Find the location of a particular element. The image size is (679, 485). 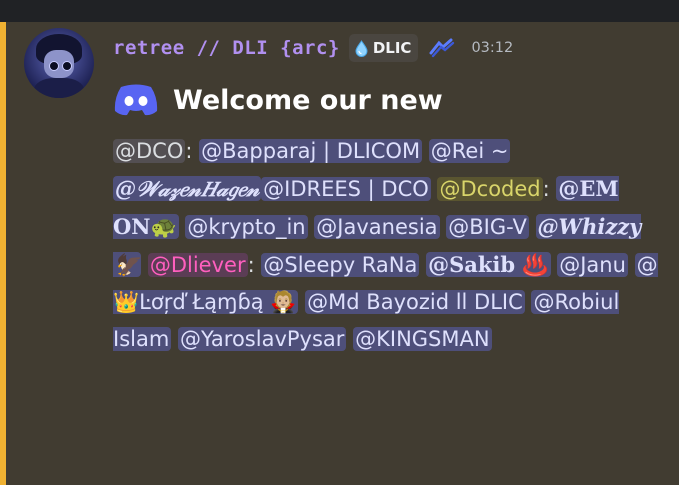

message-title-line: Welcome our new is located at coordinates (278, 100).